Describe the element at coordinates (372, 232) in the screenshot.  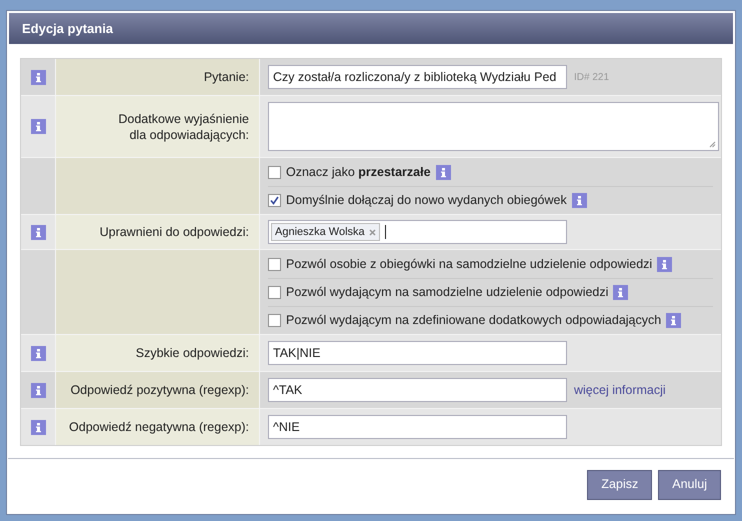
I see `remove-icon` at that location.